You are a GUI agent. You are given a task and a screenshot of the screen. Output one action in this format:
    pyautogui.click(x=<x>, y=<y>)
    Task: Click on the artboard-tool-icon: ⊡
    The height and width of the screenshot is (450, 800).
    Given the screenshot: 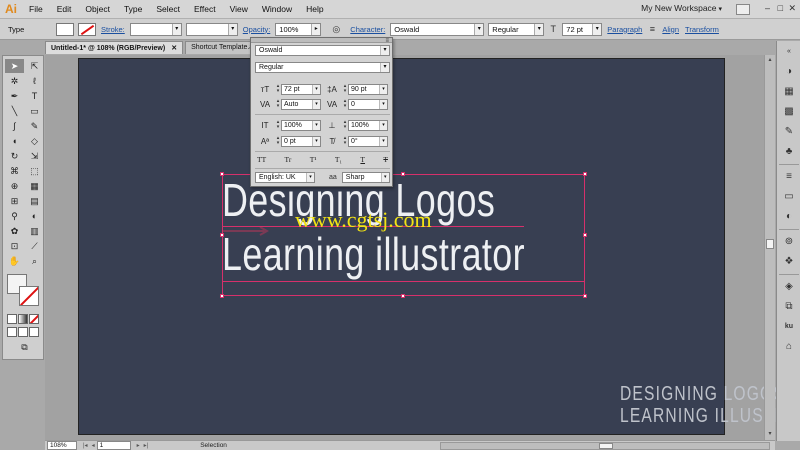 What is the action you would take?
    pyautogui.click(x=14, y=246)
    